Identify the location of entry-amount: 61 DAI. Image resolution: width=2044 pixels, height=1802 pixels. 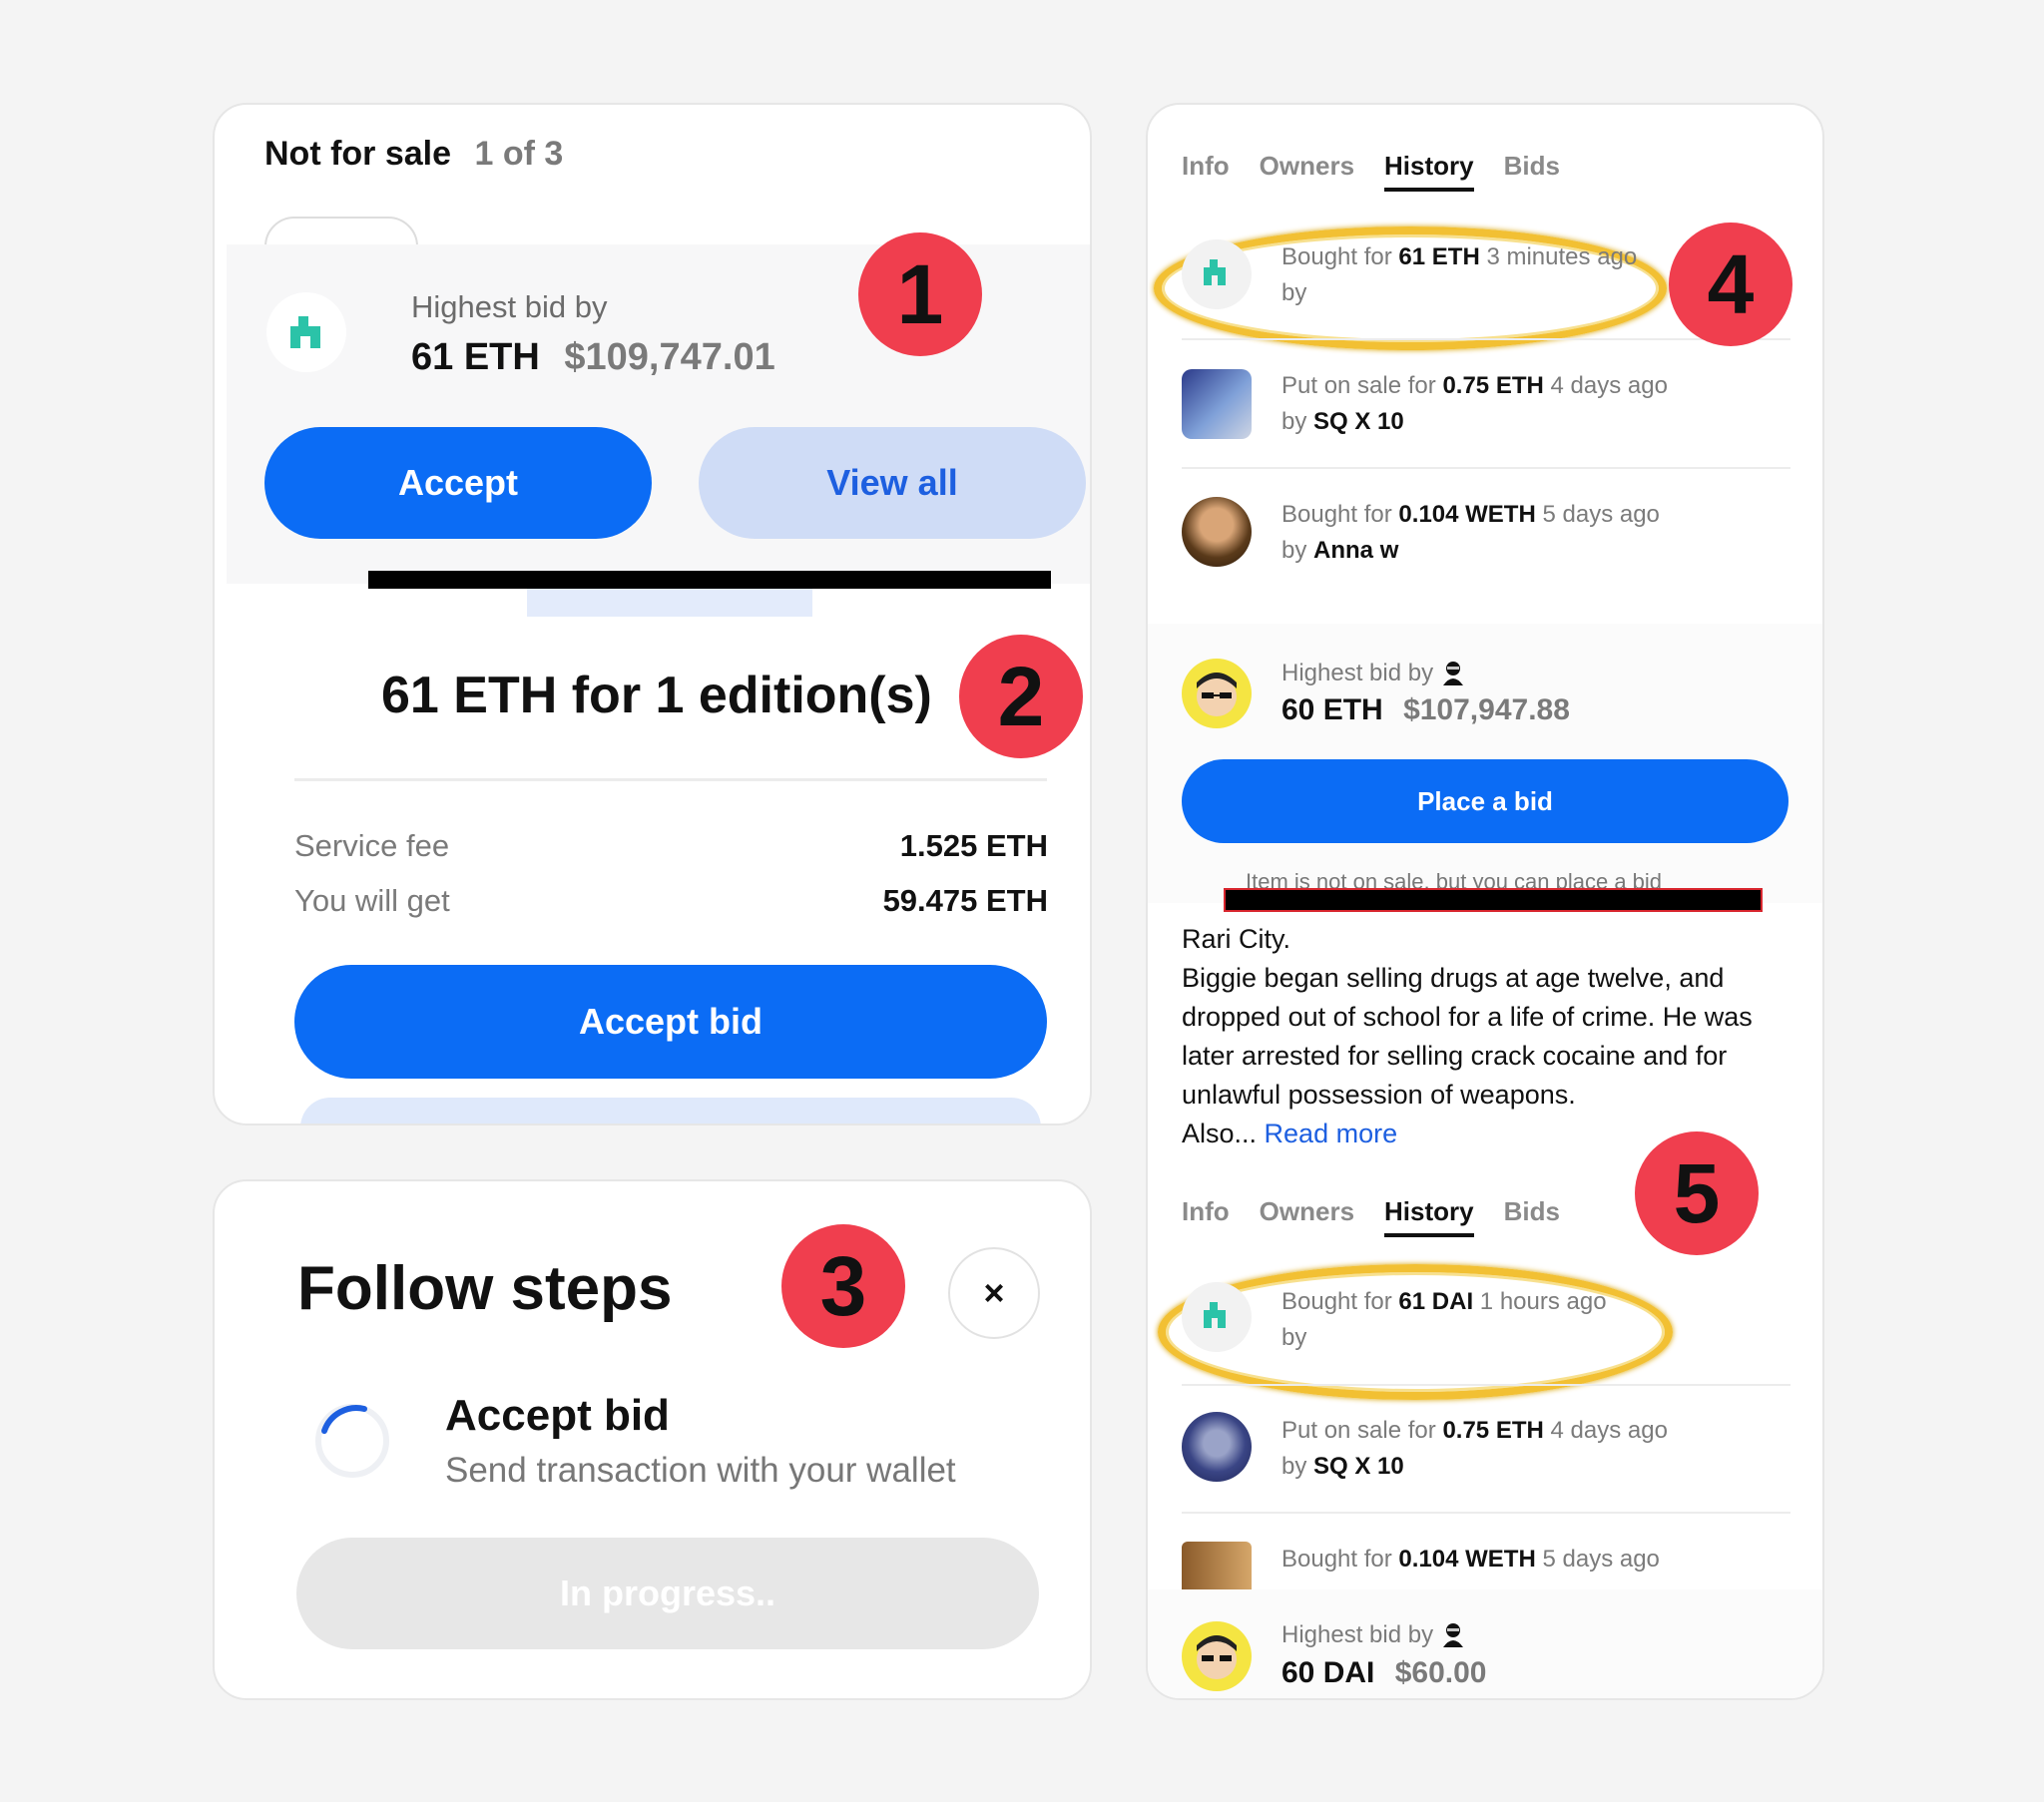
(1436, 1301).